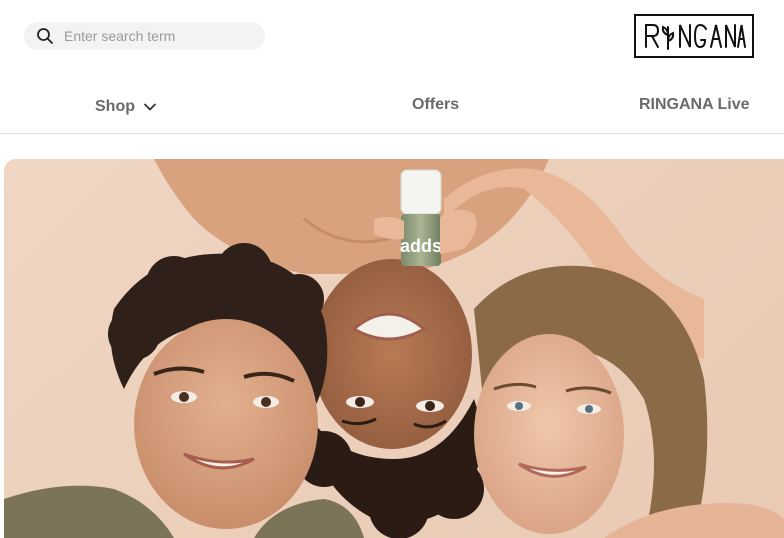 The height and width of the screenshot is (538, 784). What do you see at coordinates (150, 107) in the screenshot?
I see `chevron-down-icon` at bounding box center [150, 107].